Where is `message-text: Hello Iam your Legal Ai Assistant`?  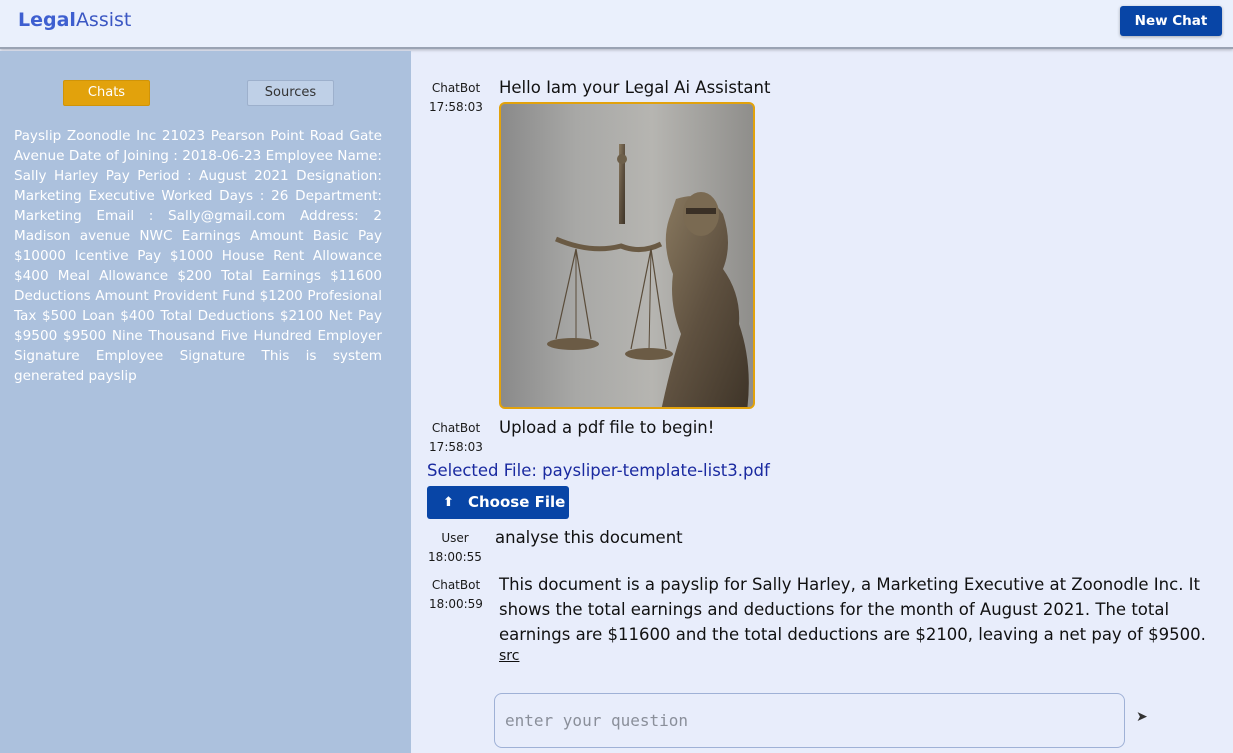
message-text: Hello Iam your Legal Ai Assistant is located at coordinates (635, 87).